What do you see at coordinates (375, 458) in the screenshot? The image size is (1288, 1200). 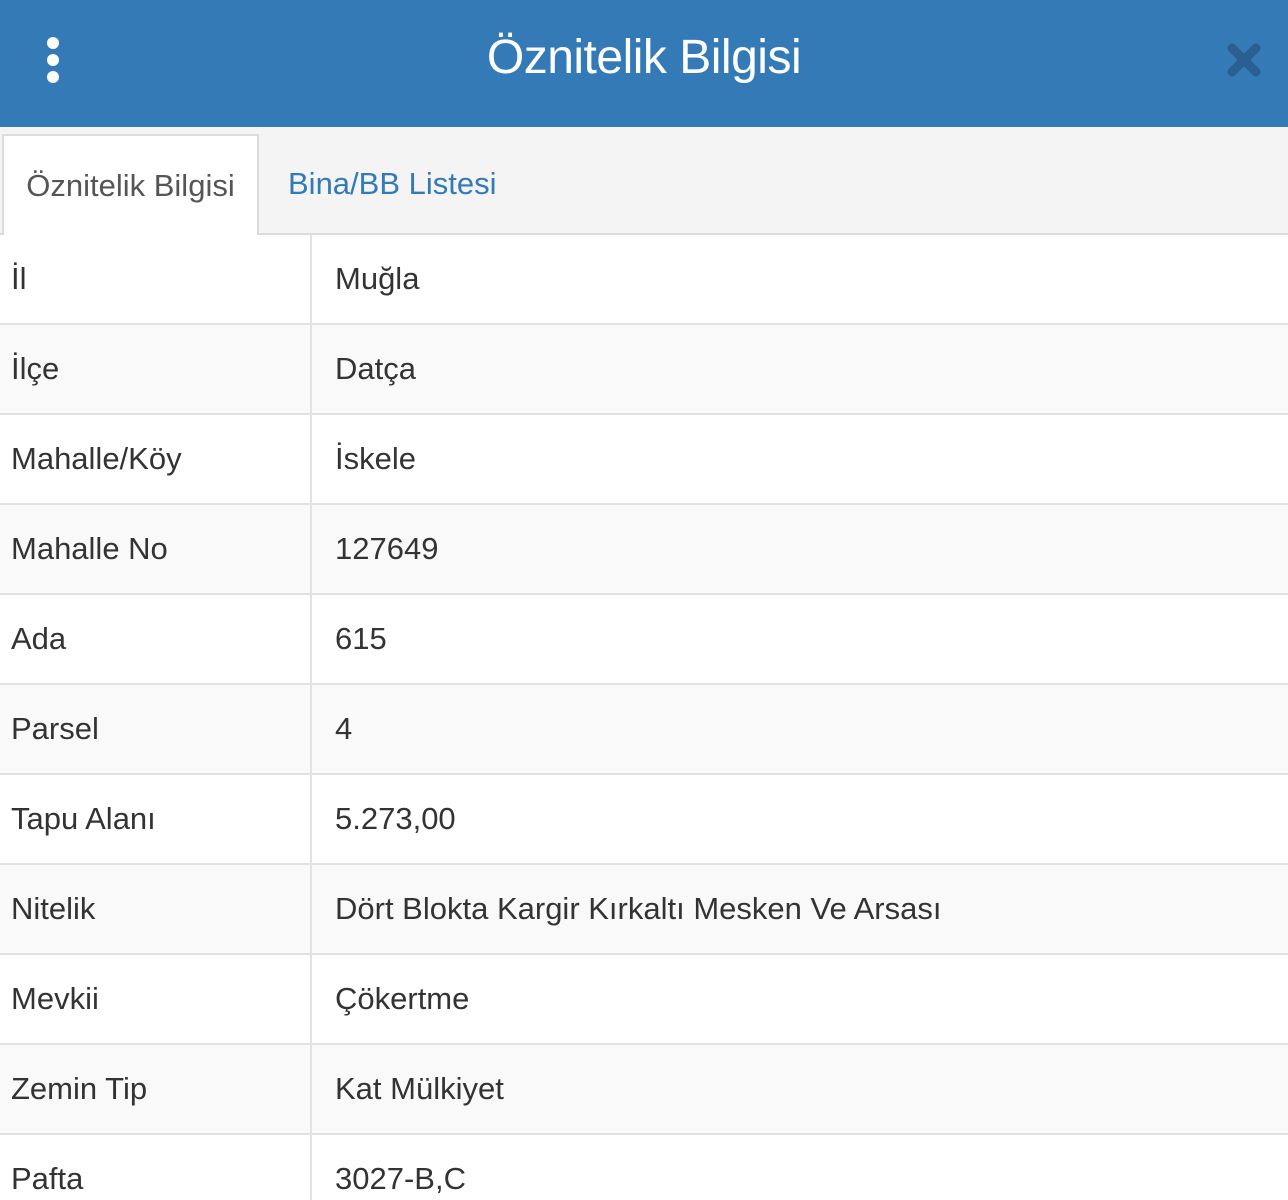 I see `attribute-value: İskele` at bounding box center [375, 458].